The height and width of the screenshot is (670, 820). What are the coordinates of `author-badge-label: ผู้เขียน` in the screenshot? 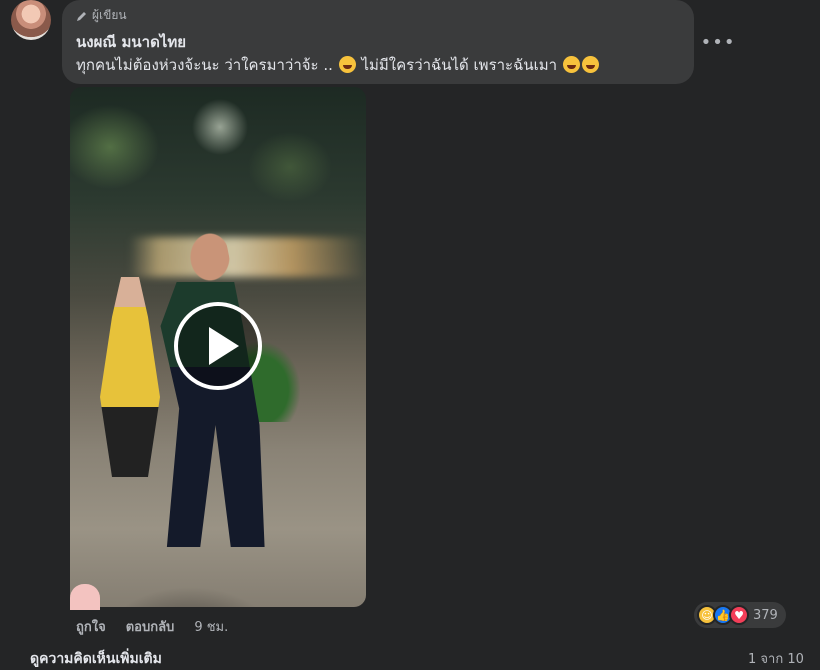 It's located at (109, 15).